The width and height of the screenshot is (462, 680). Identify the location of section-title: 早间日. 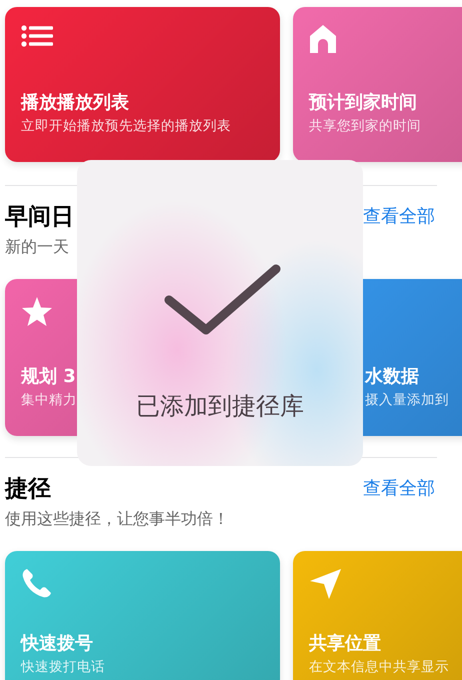
(39, 217).